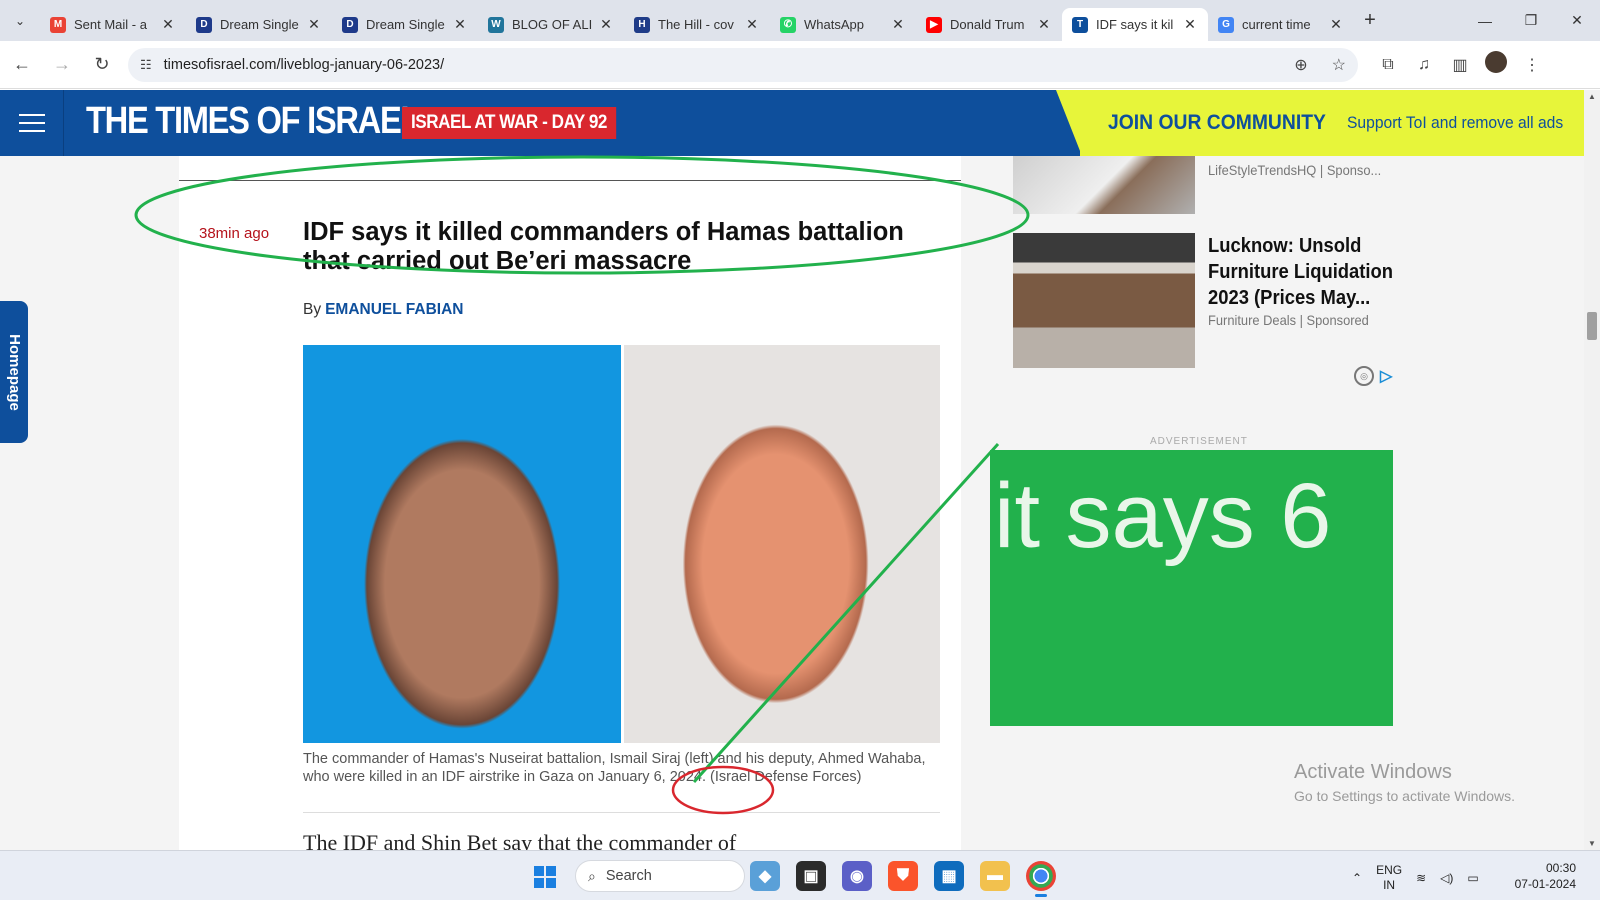 The height and width of the screenshot is (900, 1600). What do you see at coordinates (1288, 320) in the screenshot?
I see `sponsored-ad-source-furniture: Furniture Deals | Sponsored` at bounding box center [1288, 320].